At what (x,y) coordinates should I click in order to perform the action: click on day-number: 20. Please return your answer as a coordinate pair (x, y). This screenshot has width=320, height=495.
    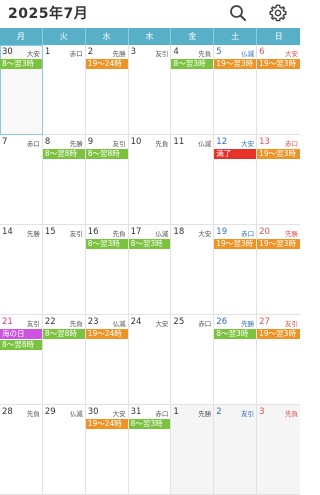
    Looking at the image, I should click on (264, 232).